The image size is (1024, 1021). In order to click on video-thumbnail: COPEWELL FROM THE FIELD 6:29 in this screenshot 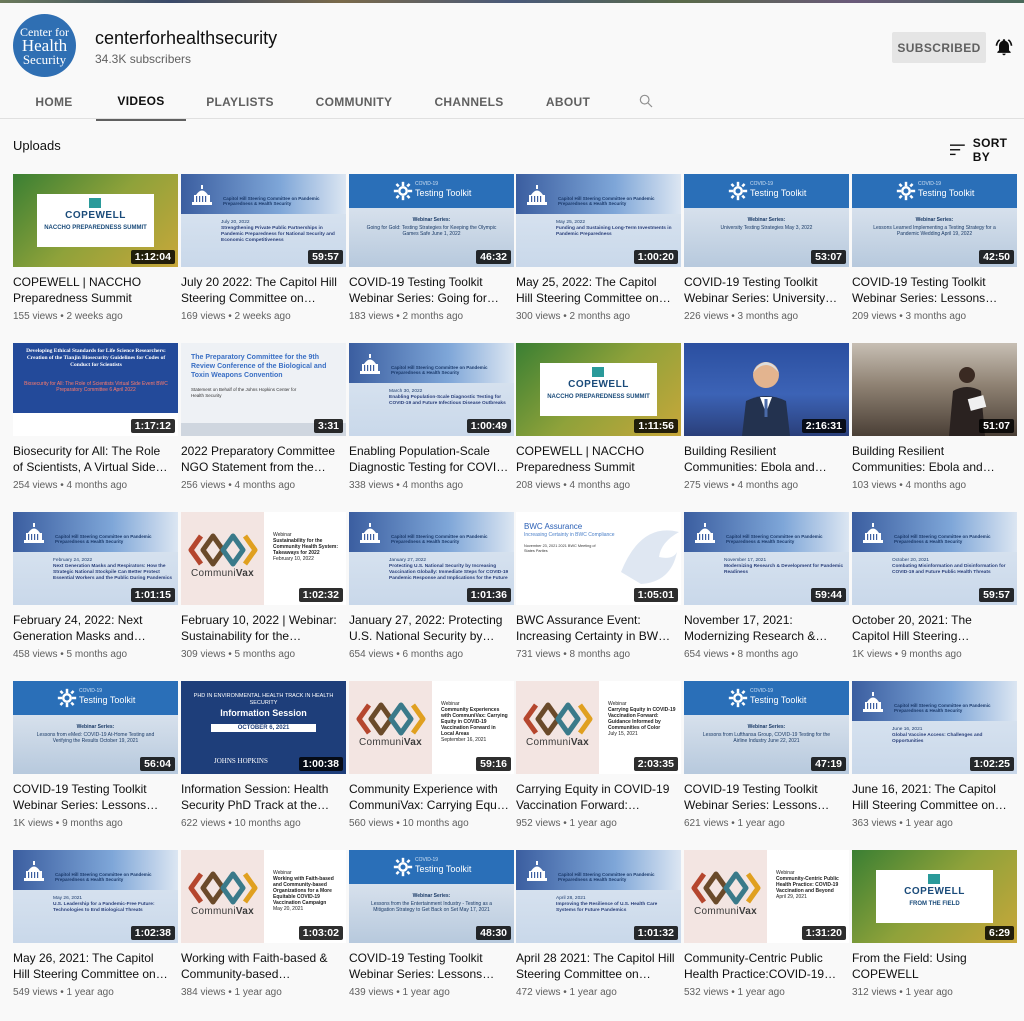, I will do `click(934, 896)`.